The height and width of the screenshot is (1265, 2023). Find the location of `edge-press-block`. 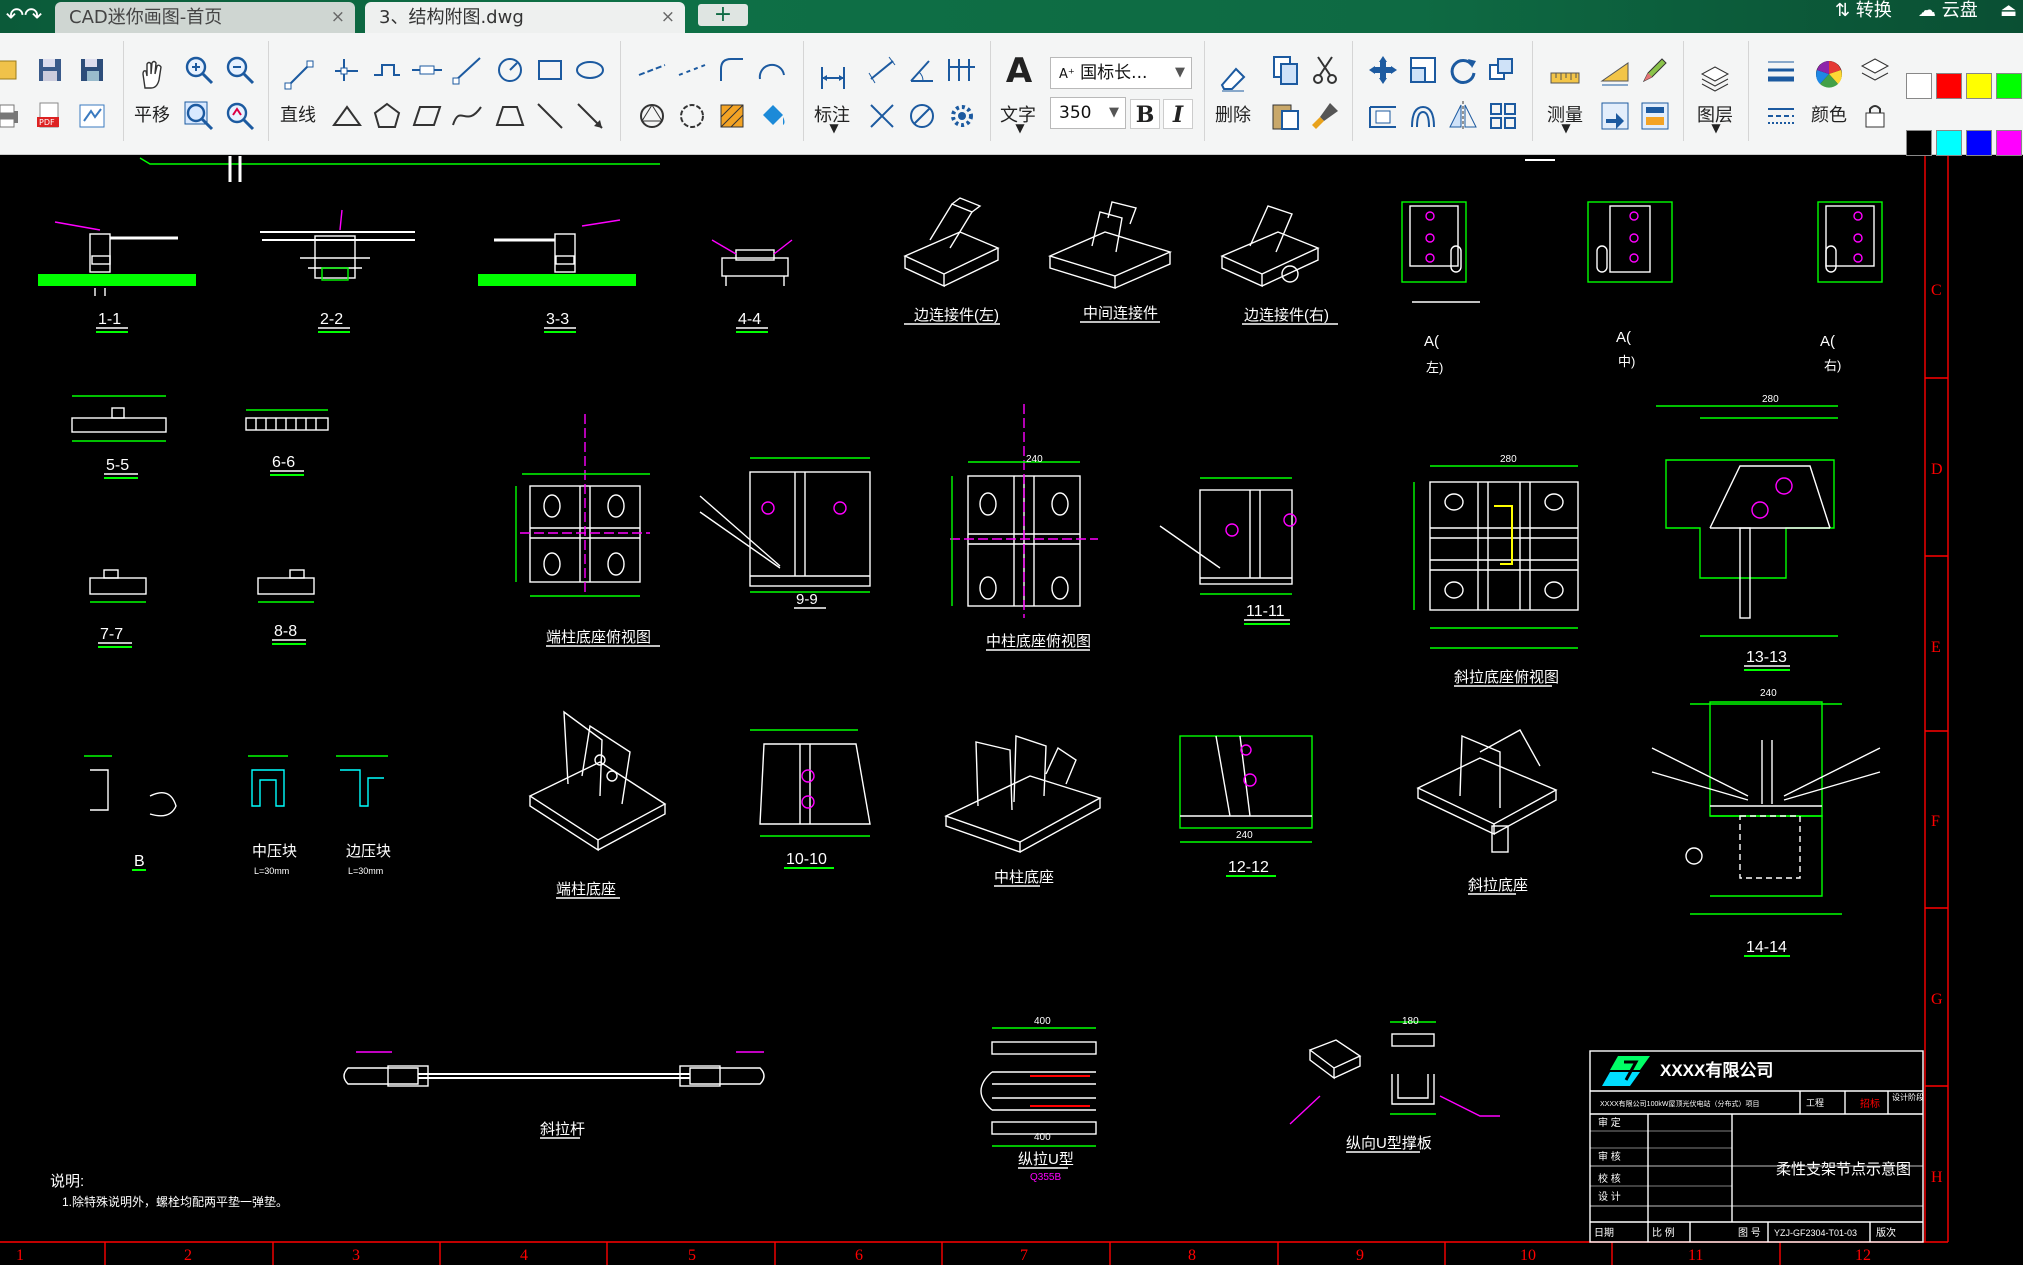

edge-press-block is located at coordinates (362, 781).